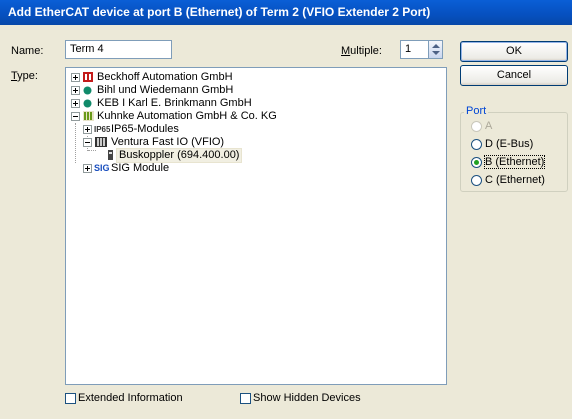  What do you see at coordinates (165, 90) in the screenshot?
I see `tree-label: Bihl und Wiedemann GmbH` at bounding box center [165, 90].